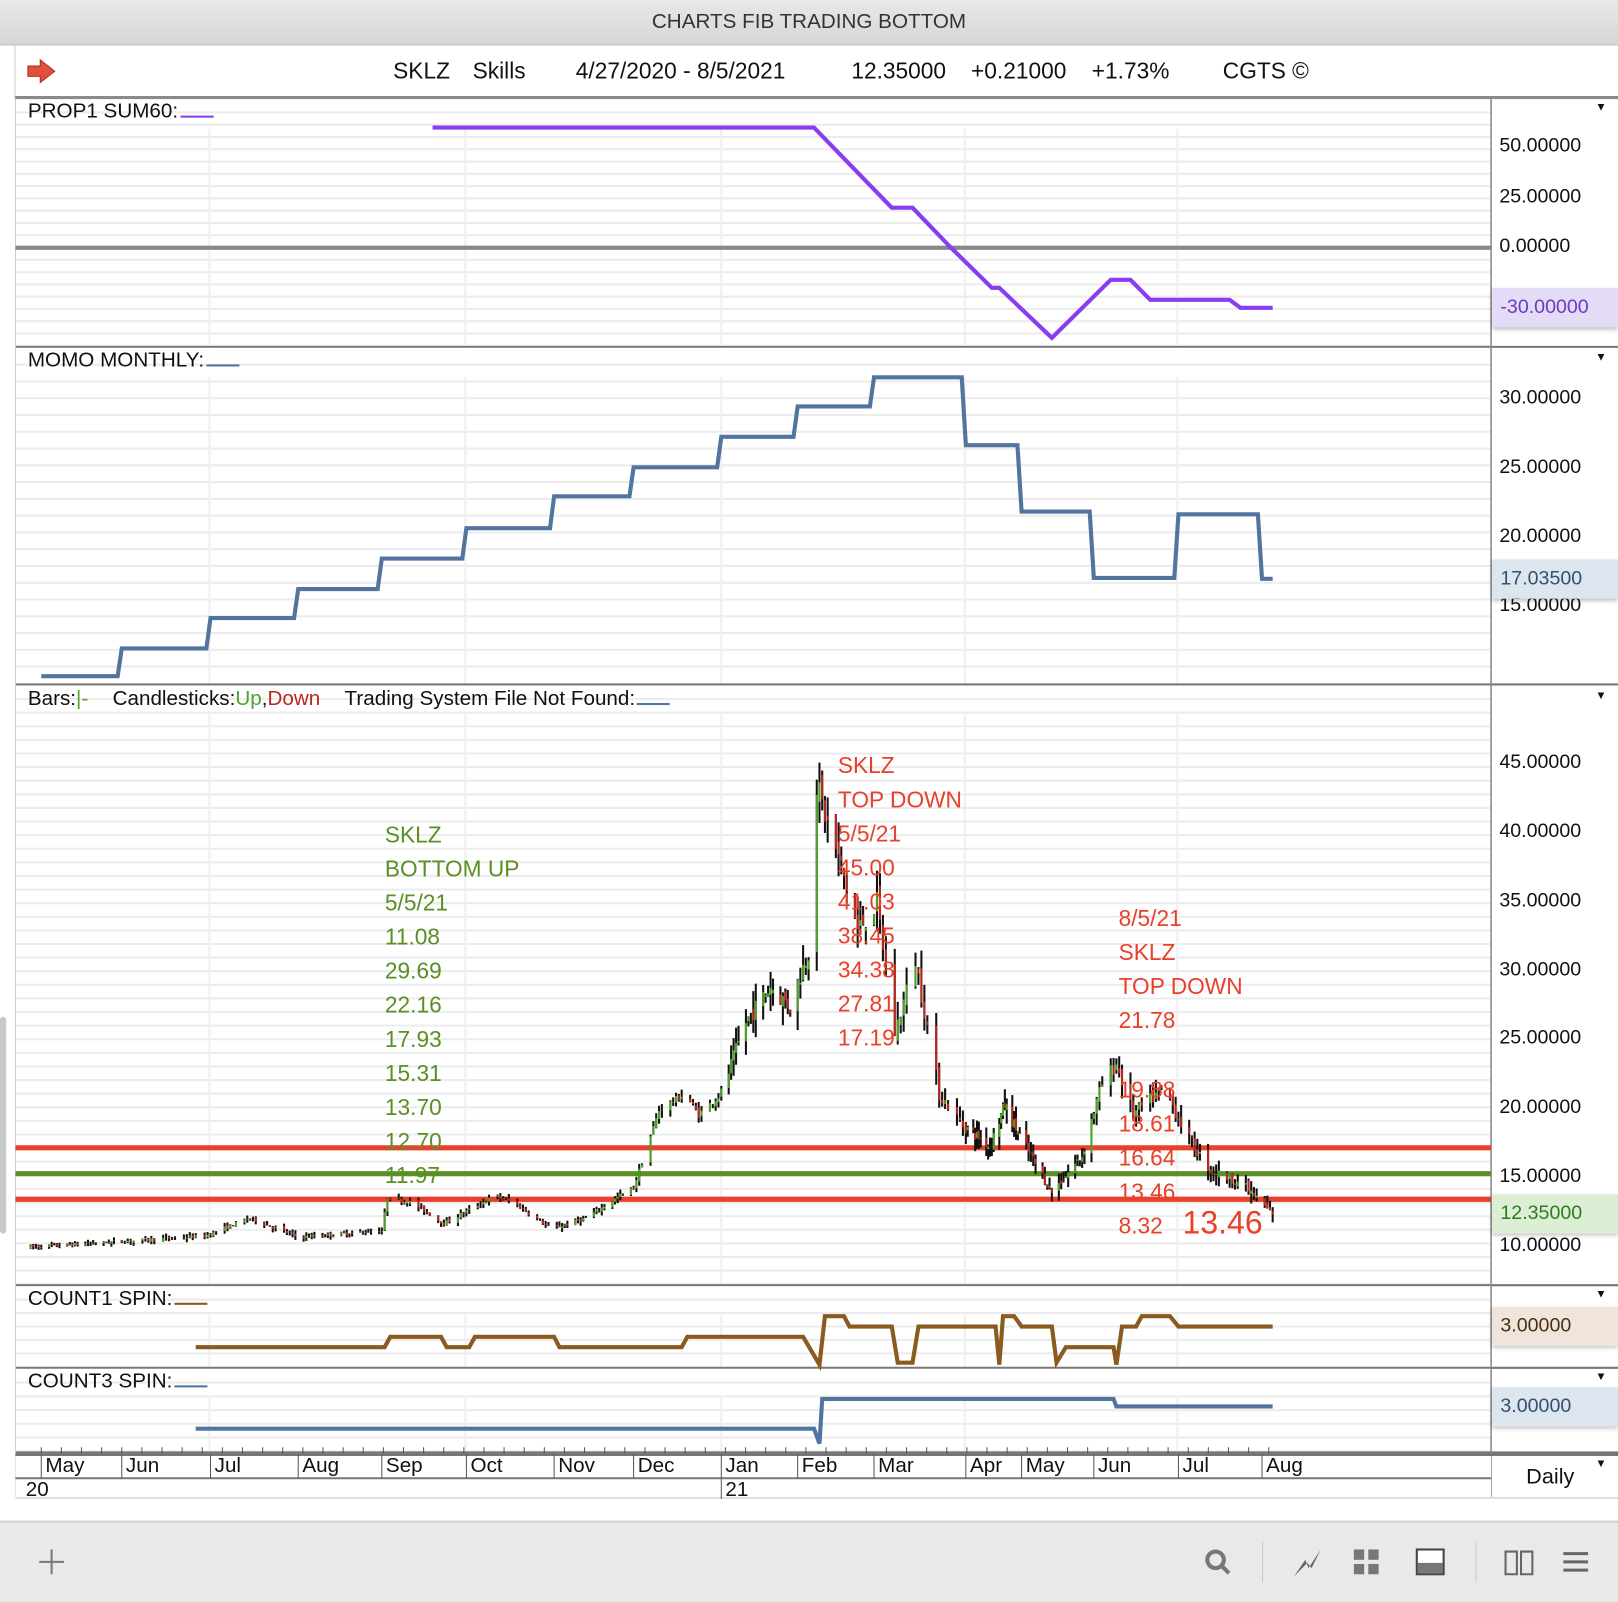 Image resolution: width=1618 pixels, height=1602 pixels. I want to click on month-label: Feb, so click(819, 1466).